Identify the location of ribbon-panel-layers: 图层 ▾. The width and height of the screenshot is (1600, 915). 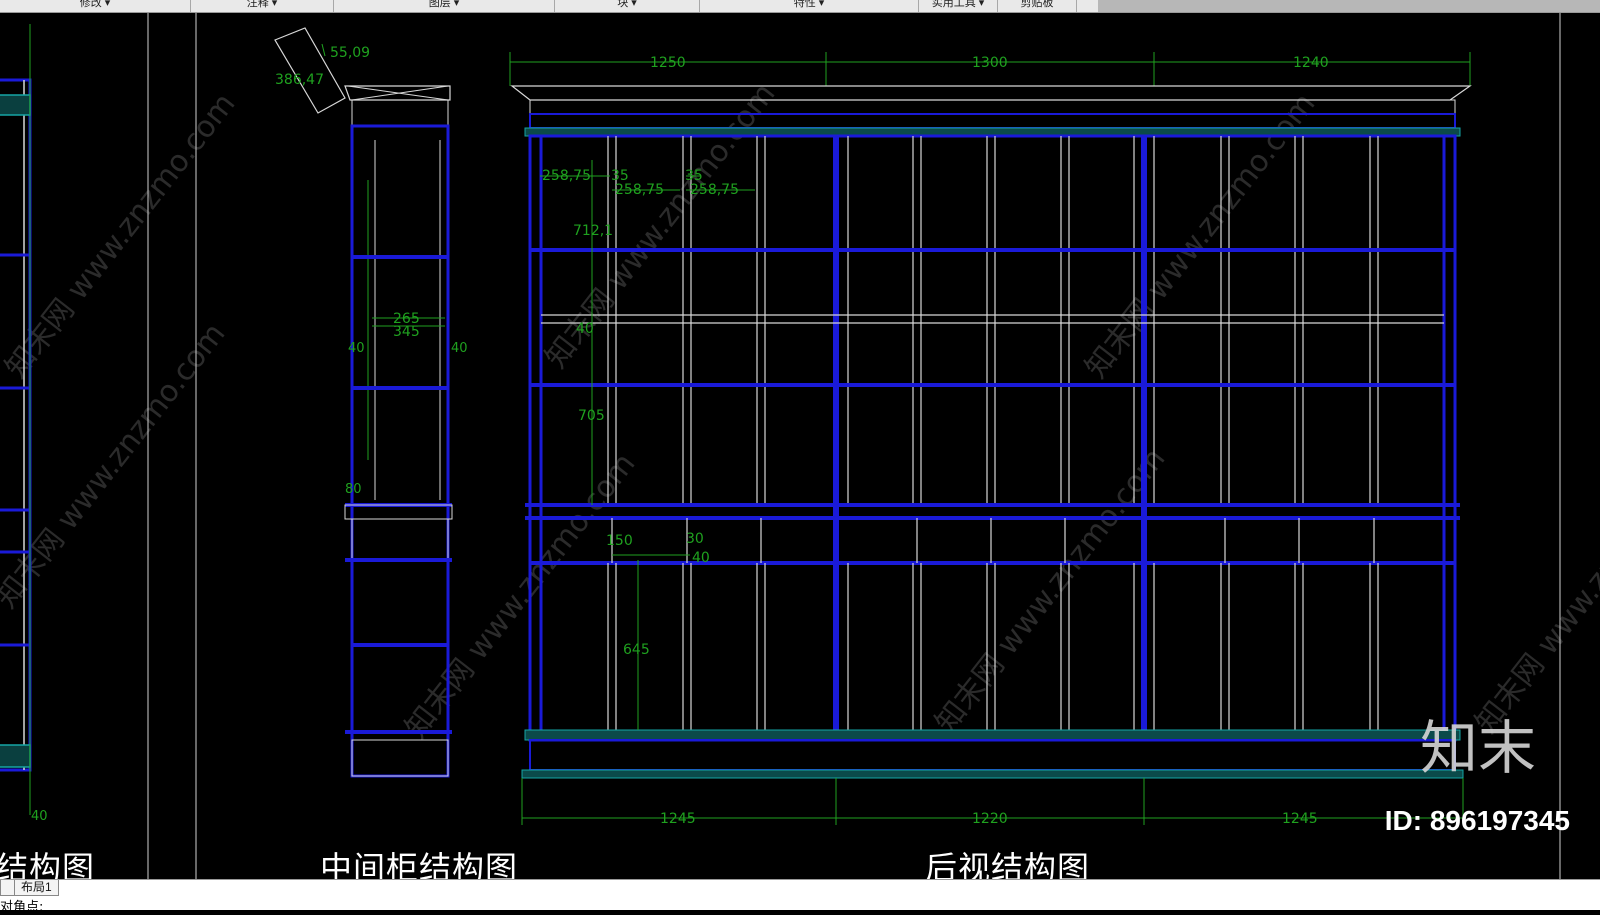
(444, 6).